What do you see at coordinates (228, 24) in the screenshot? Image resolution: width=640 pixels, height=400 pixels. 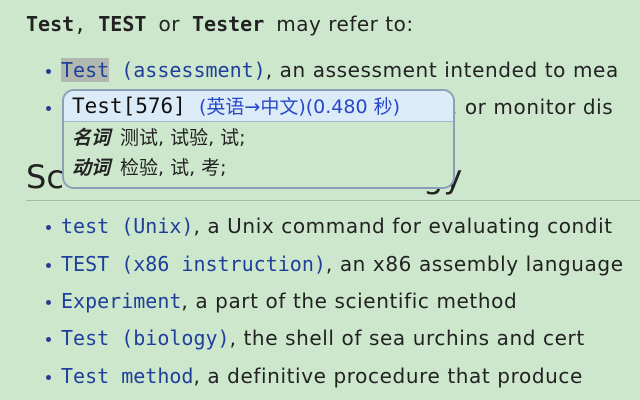 I see `intro-term-3: Tester` at bounding box center [228, 24].